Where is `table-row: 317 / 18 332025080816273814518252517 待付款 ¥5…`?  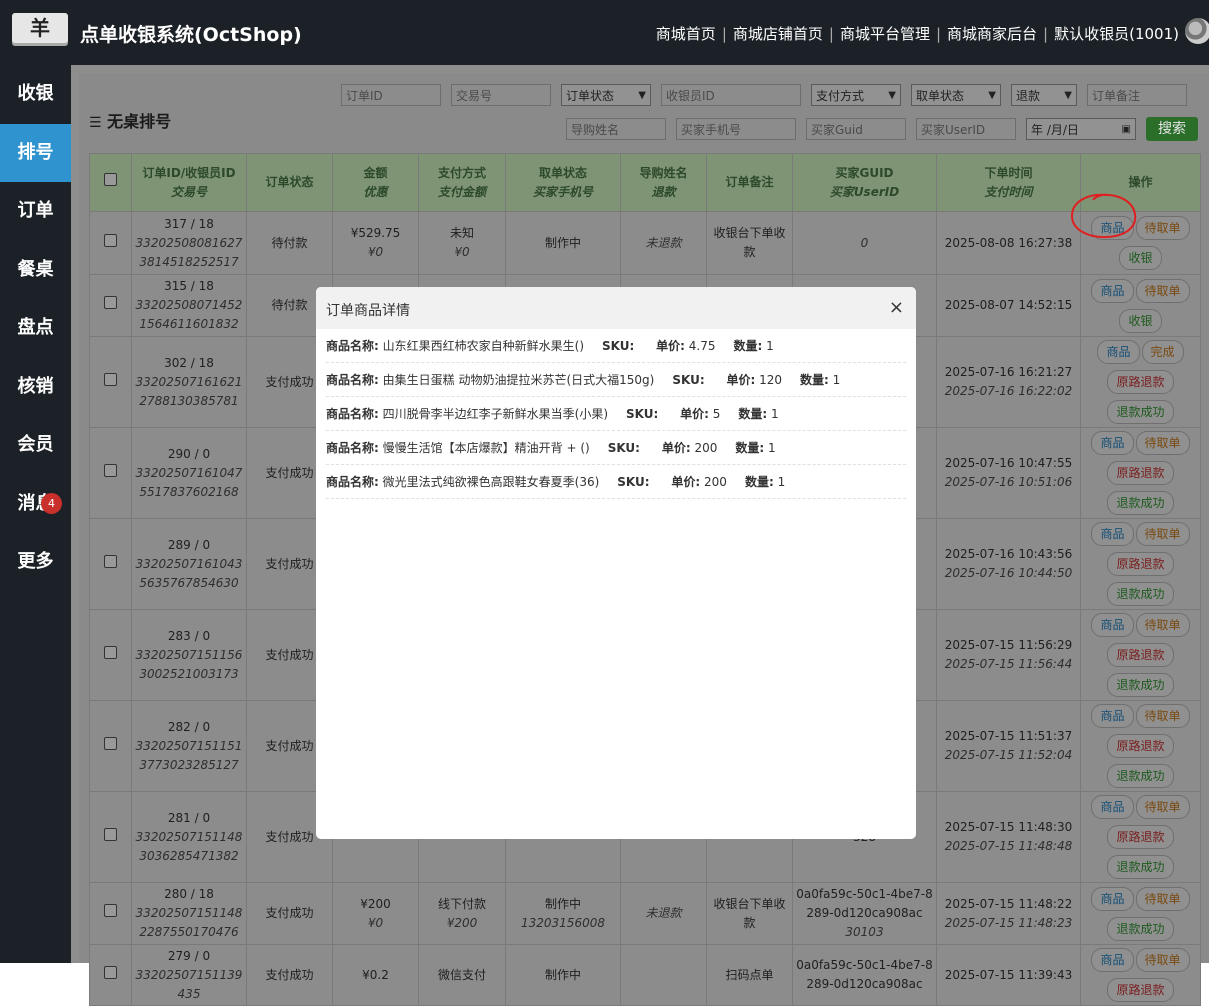 table-row: 317 / 18 332025080816273814518252517 待付款 ¥5… is located at coordinates (645, 243).